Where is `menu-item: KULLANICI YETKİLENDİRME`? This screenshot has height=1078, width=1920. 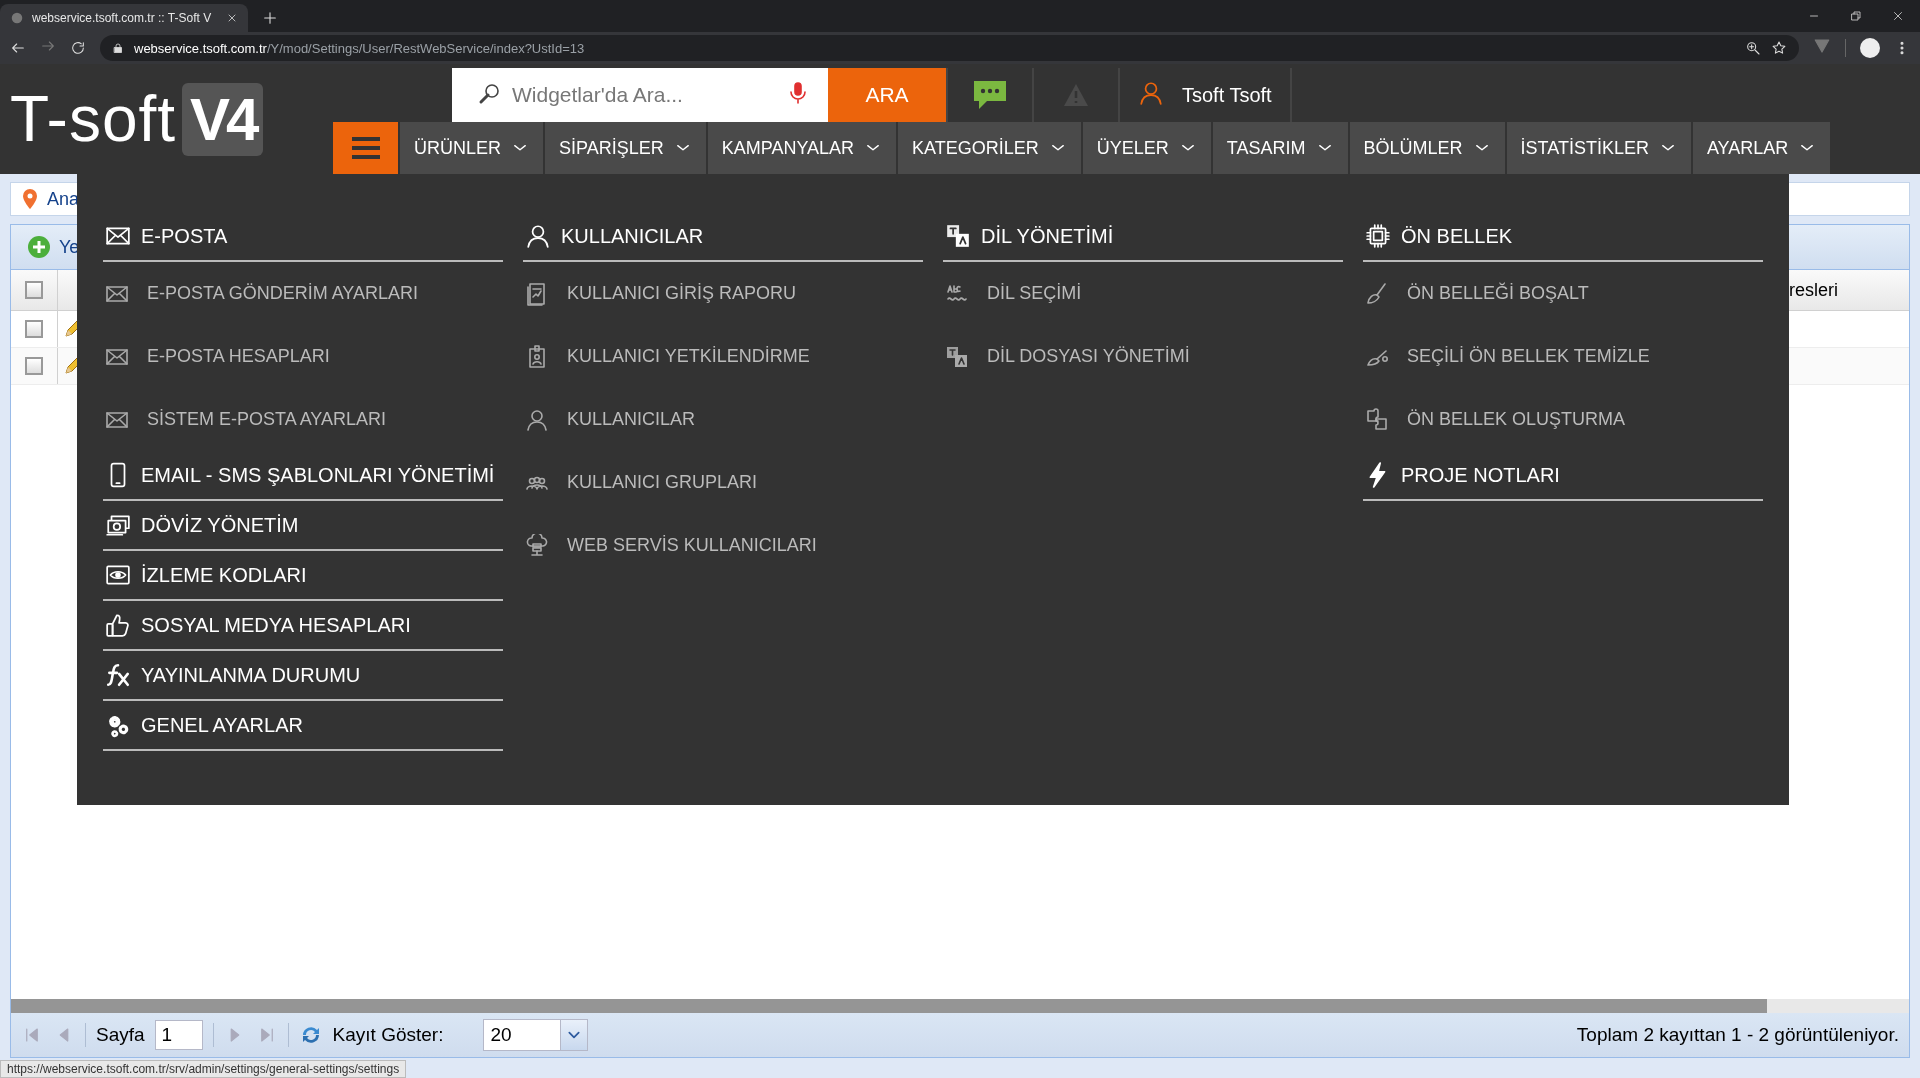
menu-item: KULLANICI YETKİLENDİRME is located at coordinates (723, 356).